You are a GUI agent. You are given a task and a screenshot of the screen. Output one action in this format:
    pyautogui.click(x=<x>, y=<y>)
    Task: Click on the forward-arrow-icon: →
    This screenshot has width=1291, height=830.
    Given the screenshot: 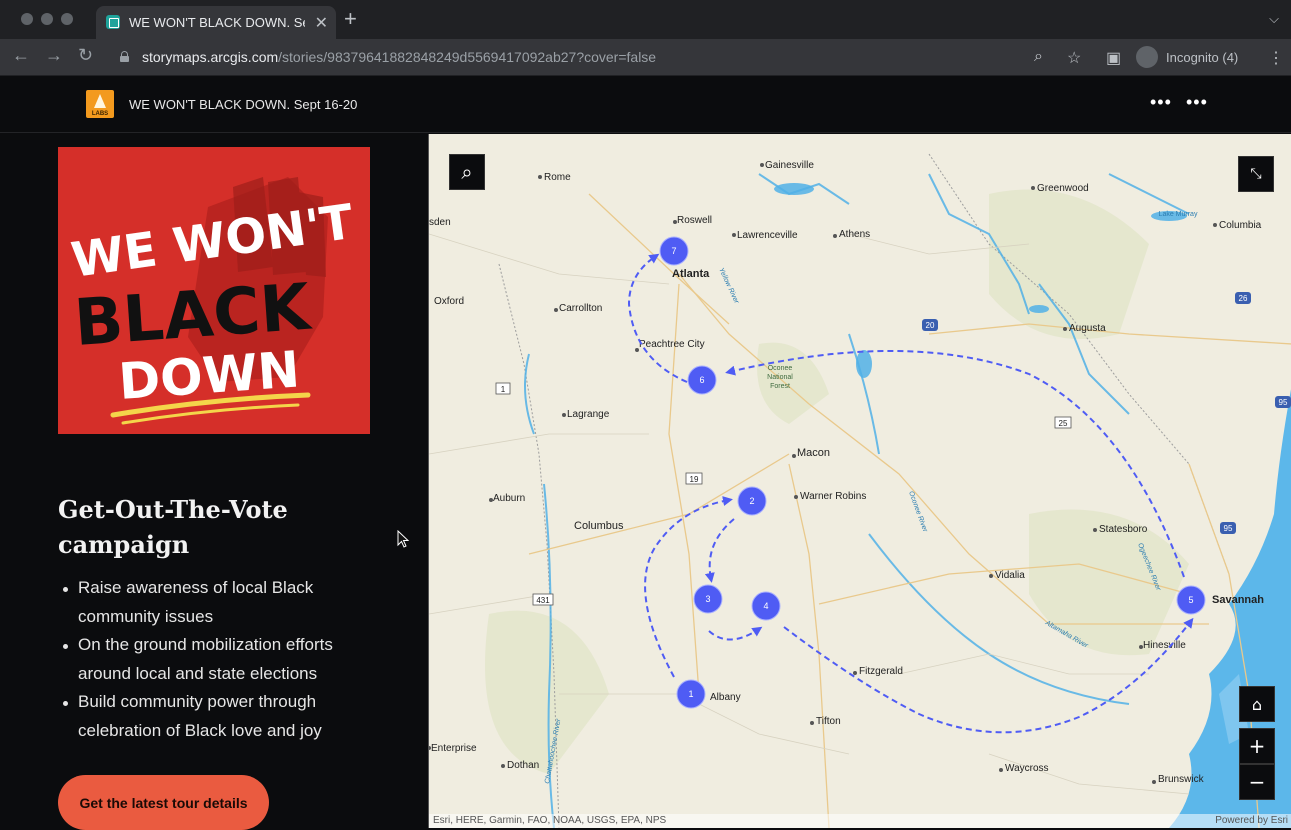 What is the action you would take?
    pyautogui.click(x=54, y=55)
    